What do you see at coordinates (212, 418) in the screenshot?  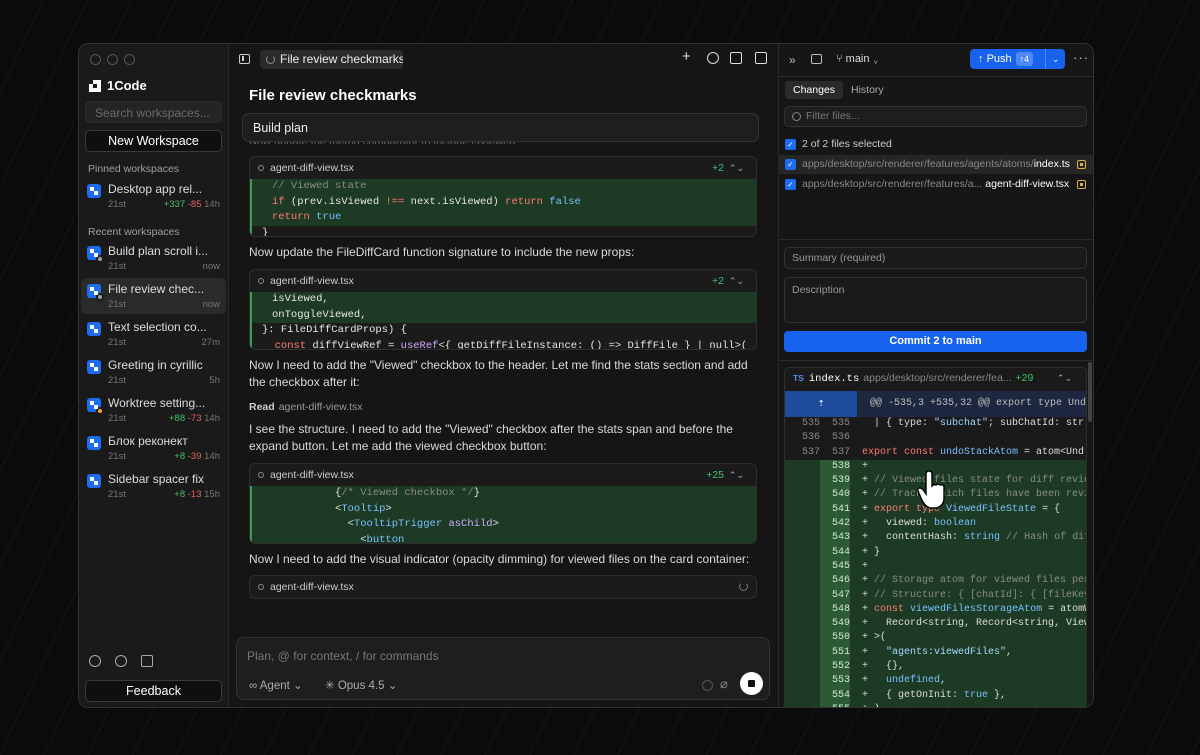 I see `workspace-time: 14h` at bounding box center [212, 418].